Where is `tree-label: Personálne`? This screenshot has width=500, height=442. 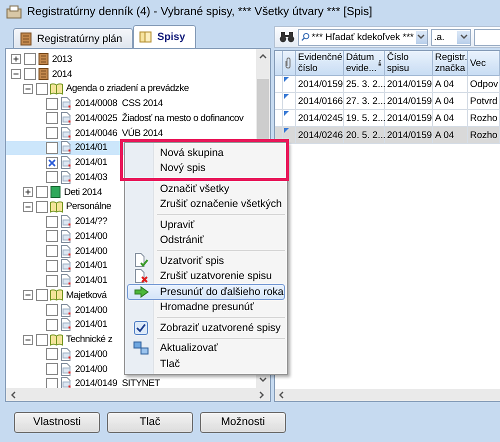 tree-label: Personálne is located at coordinates (89, 206).